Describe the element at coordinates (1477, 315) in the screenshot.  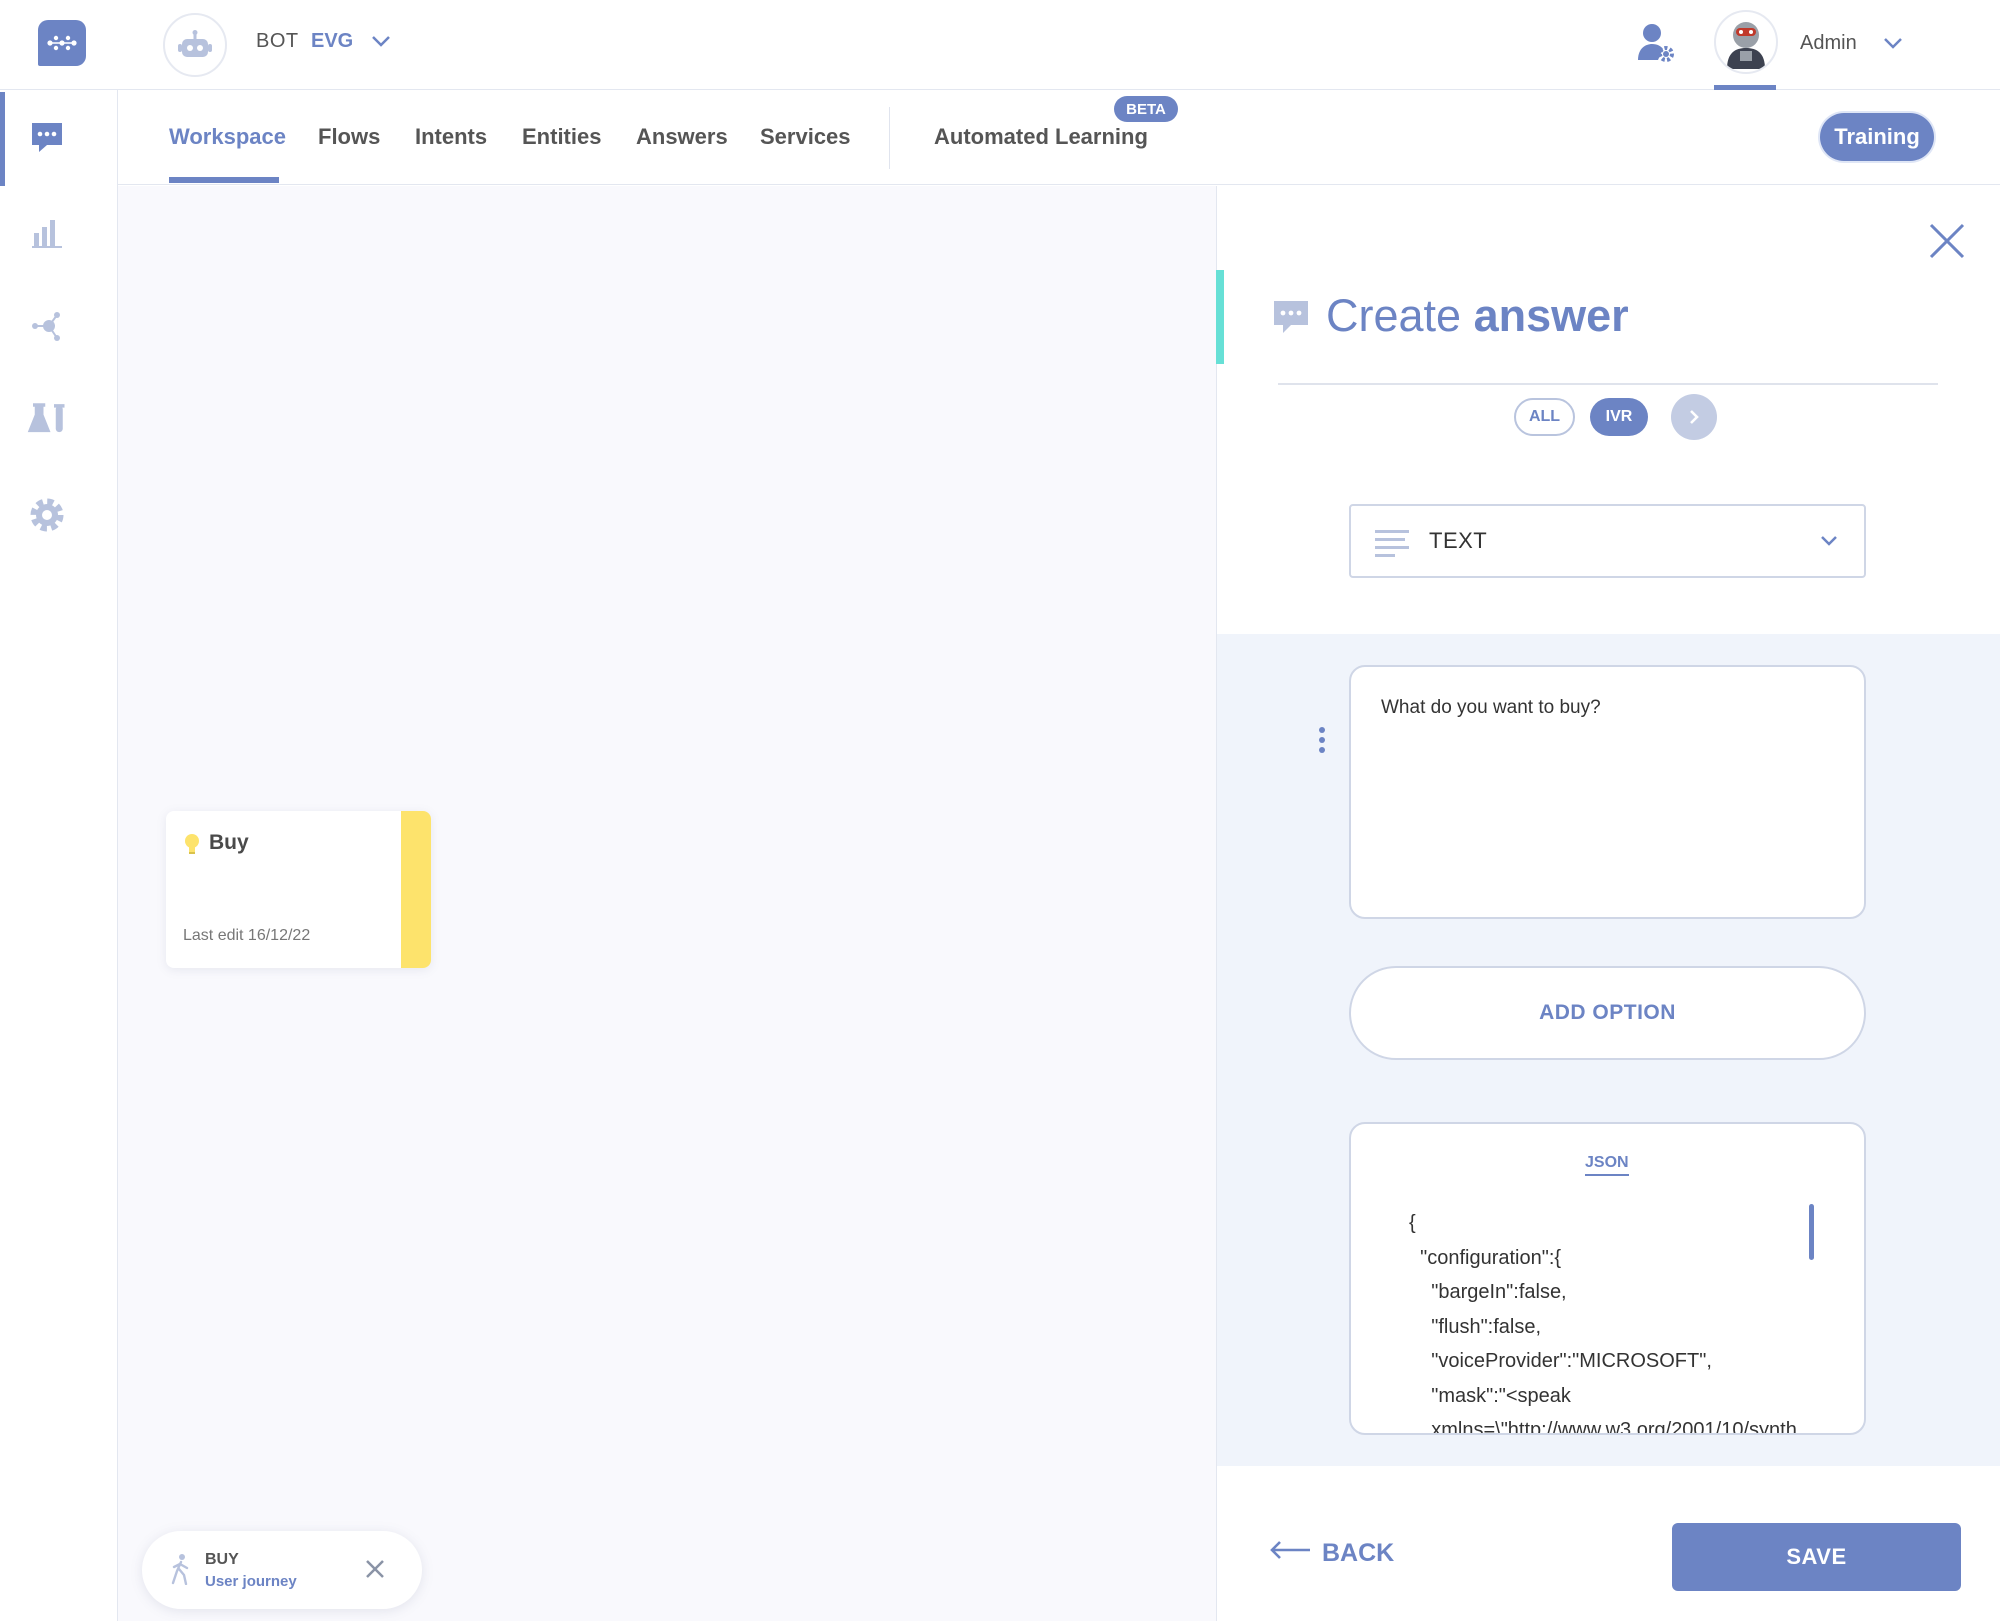
I see `panel-title: Create answer` at that location.